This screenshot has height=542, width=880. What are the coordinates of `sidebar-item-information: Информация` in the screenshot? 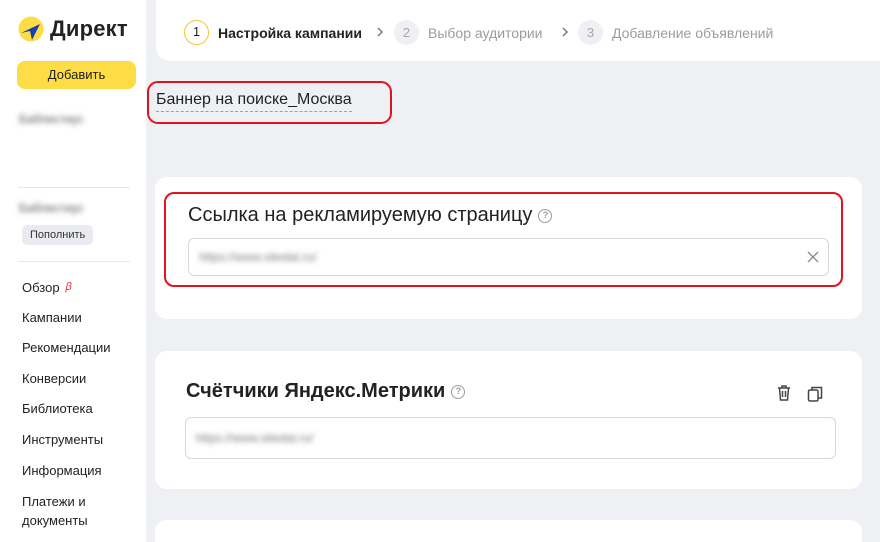 It's located at (82, 477).